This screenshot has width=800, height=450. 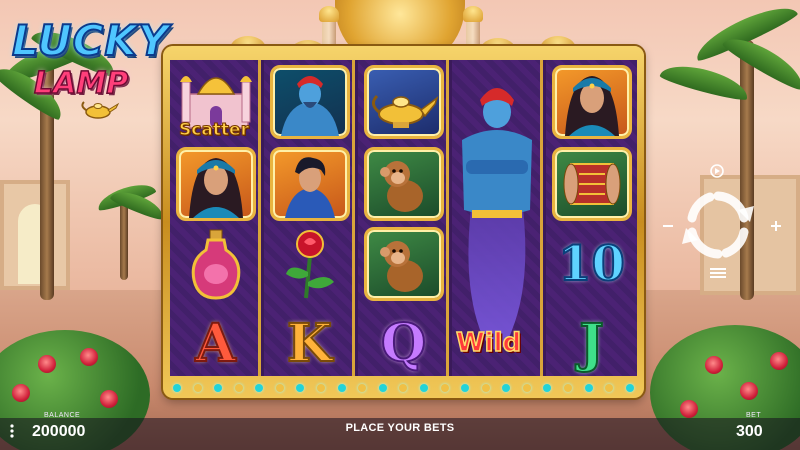 What do you see at coordinates (488, 343) in the screenshot?
I see `wild-label: Wild` at bounding box center [488, 343].